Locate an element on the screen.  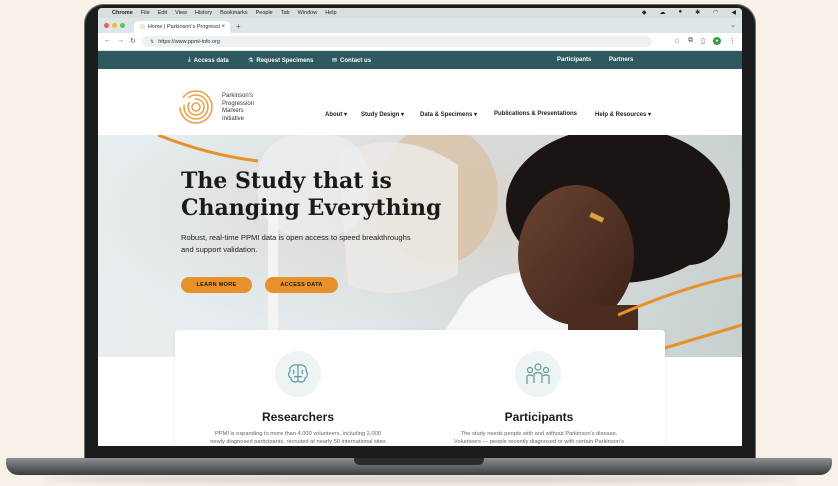
menu-view: View is located at coordinates (181, 13).